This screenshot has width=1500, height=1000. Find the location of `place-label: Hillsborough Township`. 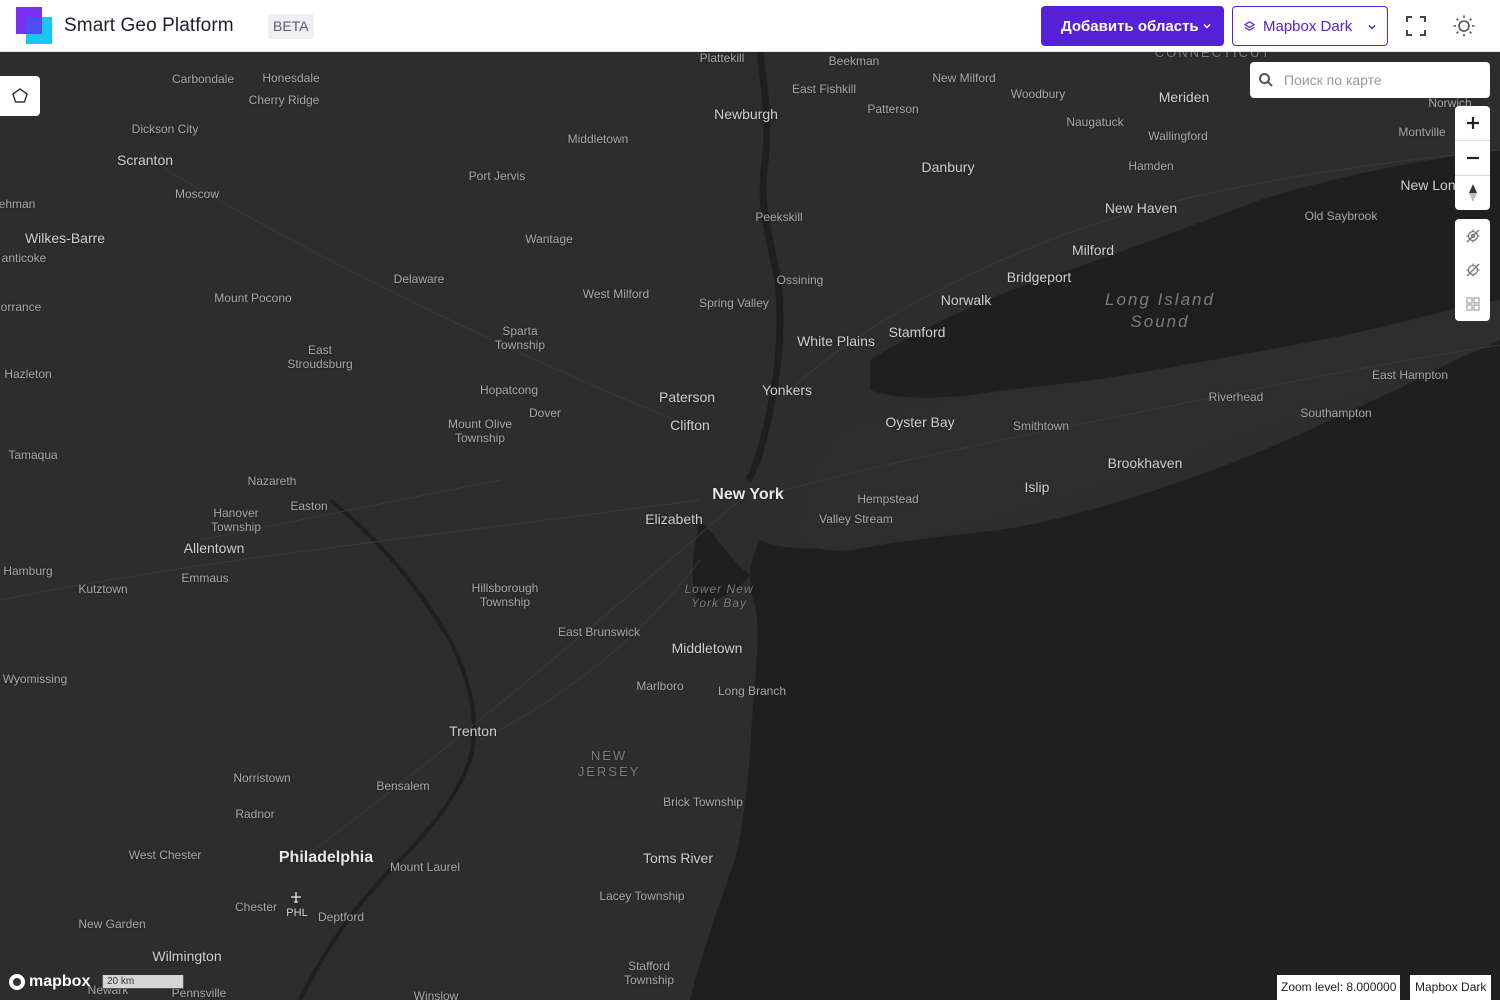

place-label: Hillsborough Township is located at coordinates (505, 595).